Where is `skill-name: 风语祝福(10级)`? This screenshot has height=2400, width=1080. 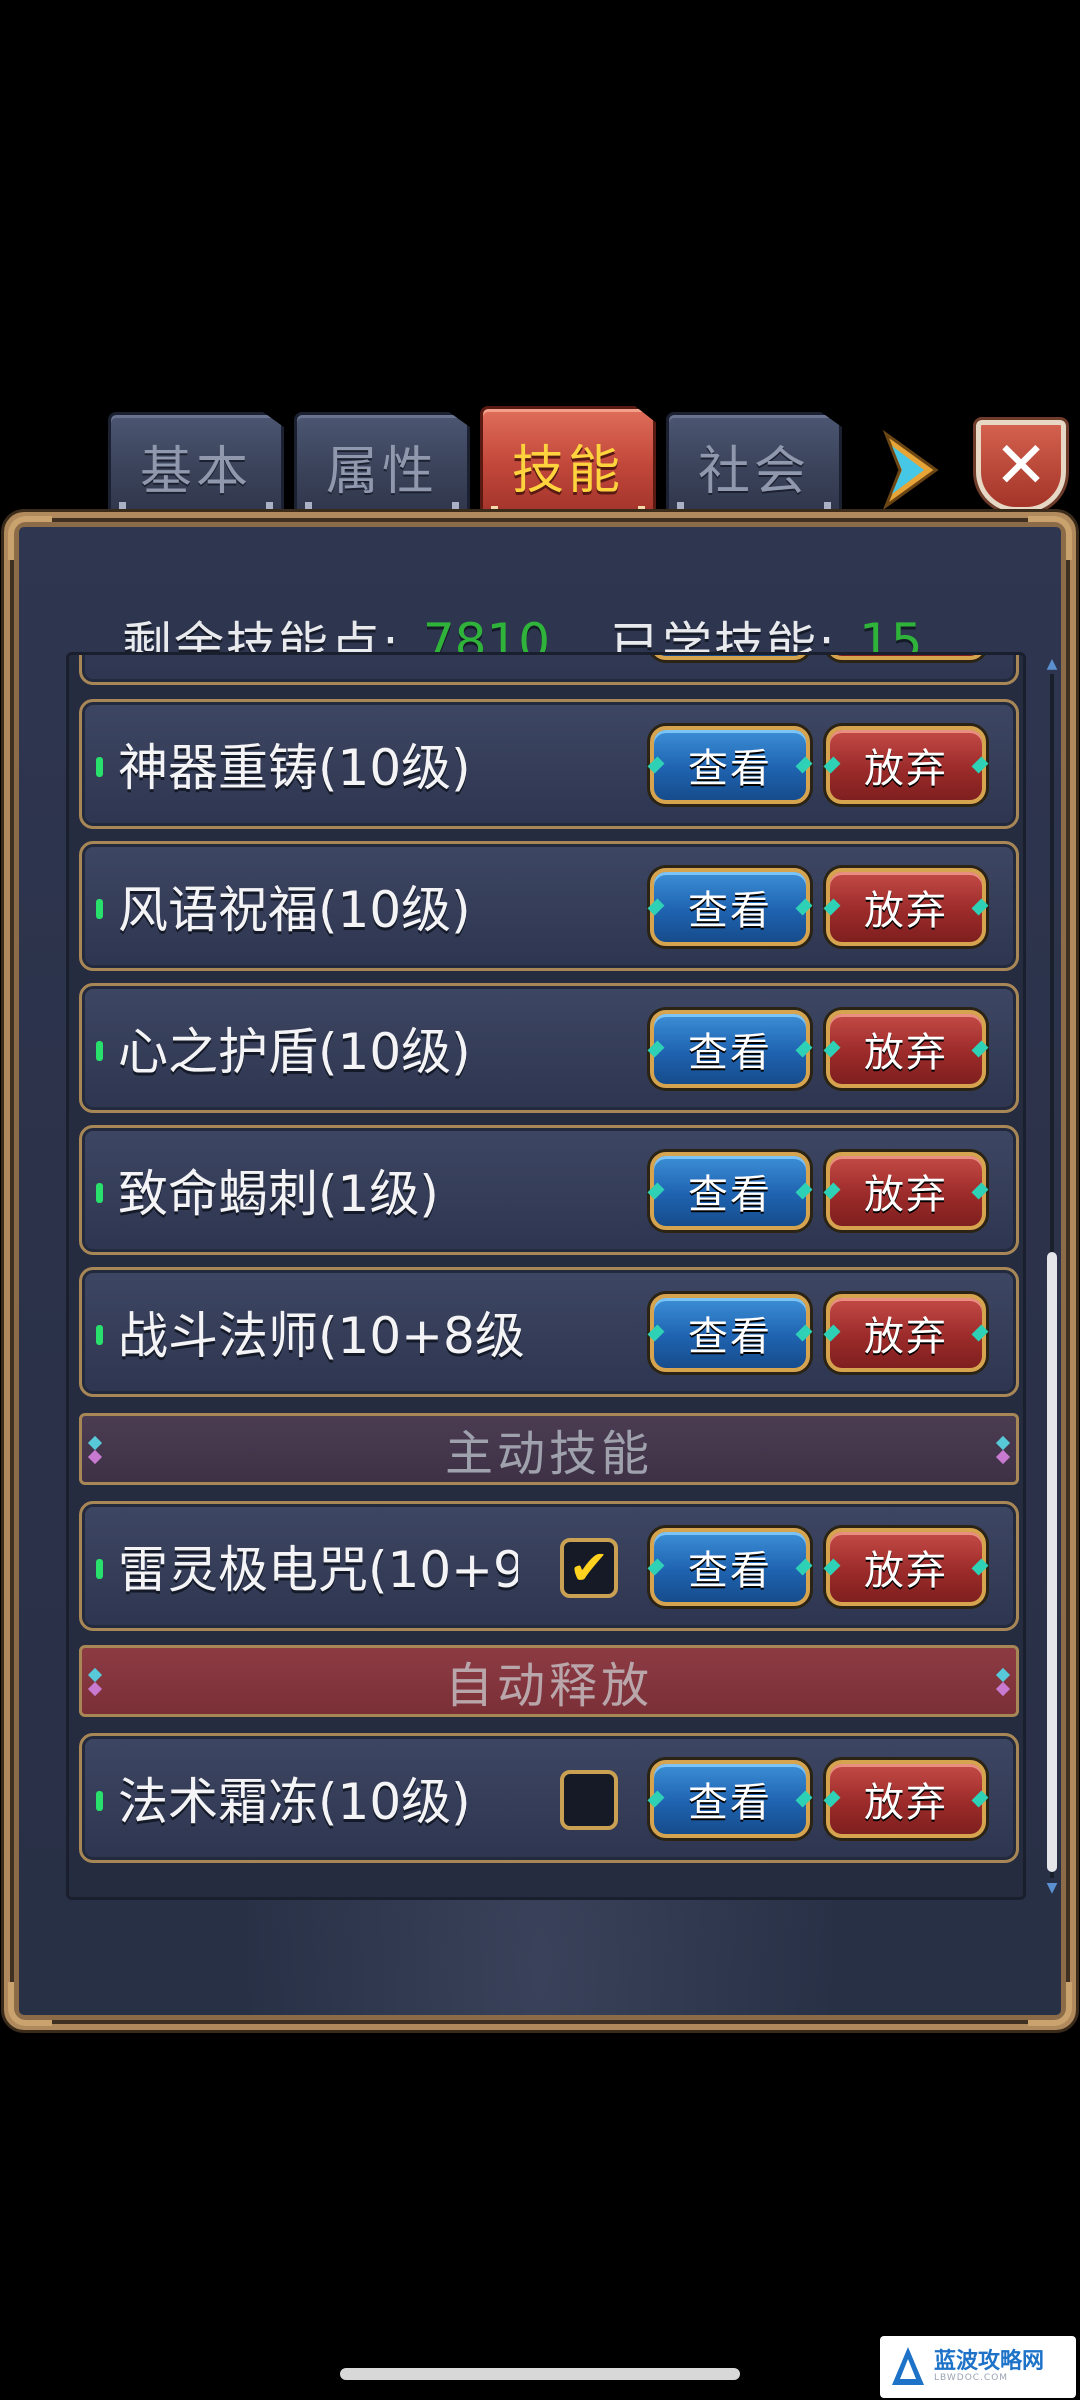
skill-name: 风语祝福(10级) is located at coordinates (294, 910).